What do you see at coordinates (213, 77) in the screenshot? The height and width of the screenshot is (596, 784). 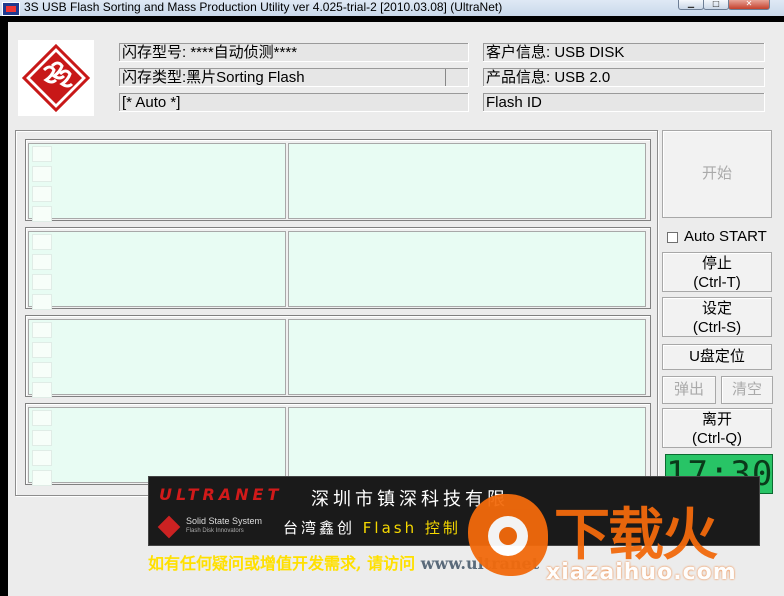 I see `flash-type-label: 闪存类型:黑片Sorting Flash` at bounding box center [213, 77].